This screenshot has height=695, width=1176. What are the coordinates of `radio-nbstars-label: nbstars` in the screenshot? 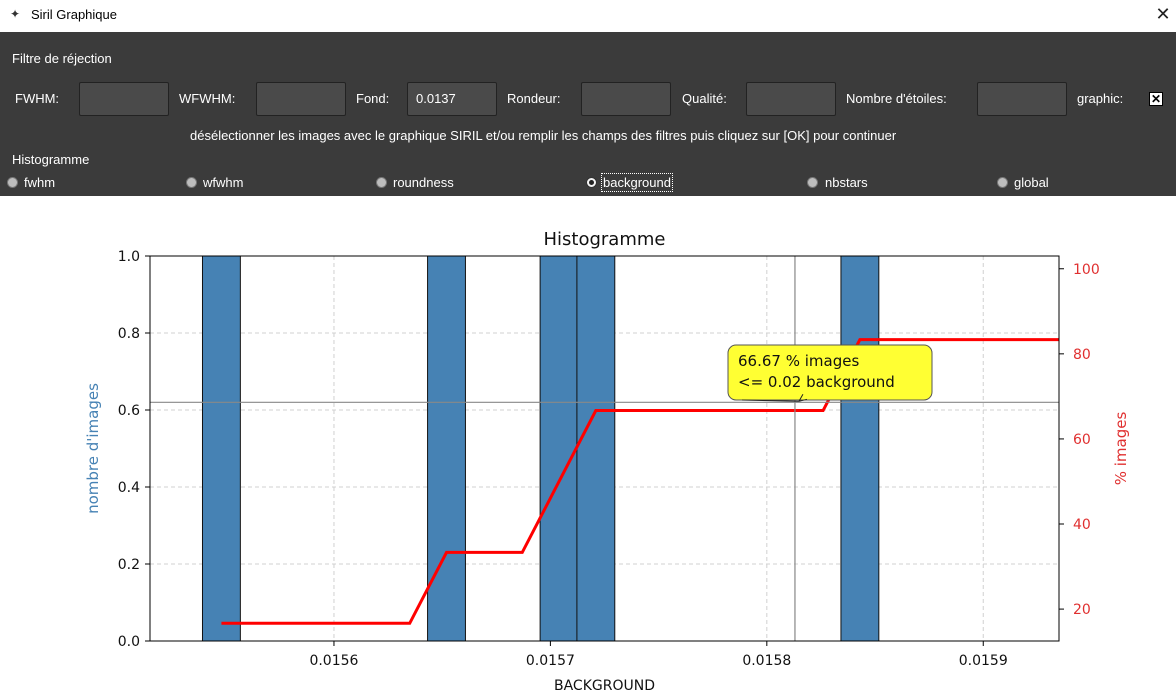 It's located at (846, 182).